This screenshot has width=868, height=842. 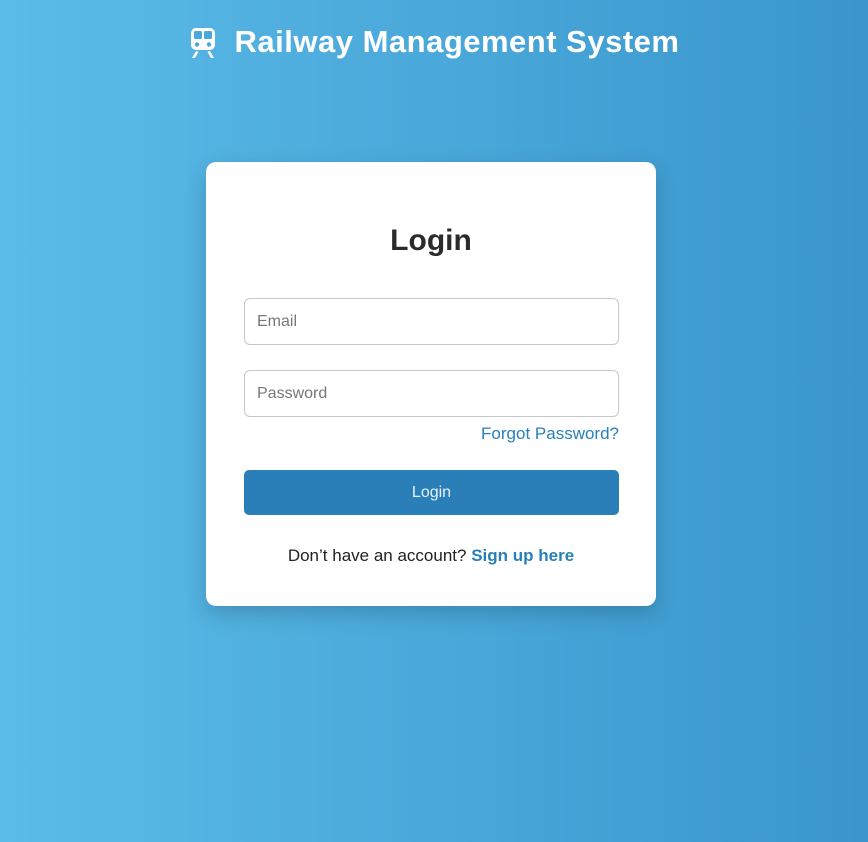 I want to click on forgot-password-link: Forgot Password?, so click(x=550, y=434).